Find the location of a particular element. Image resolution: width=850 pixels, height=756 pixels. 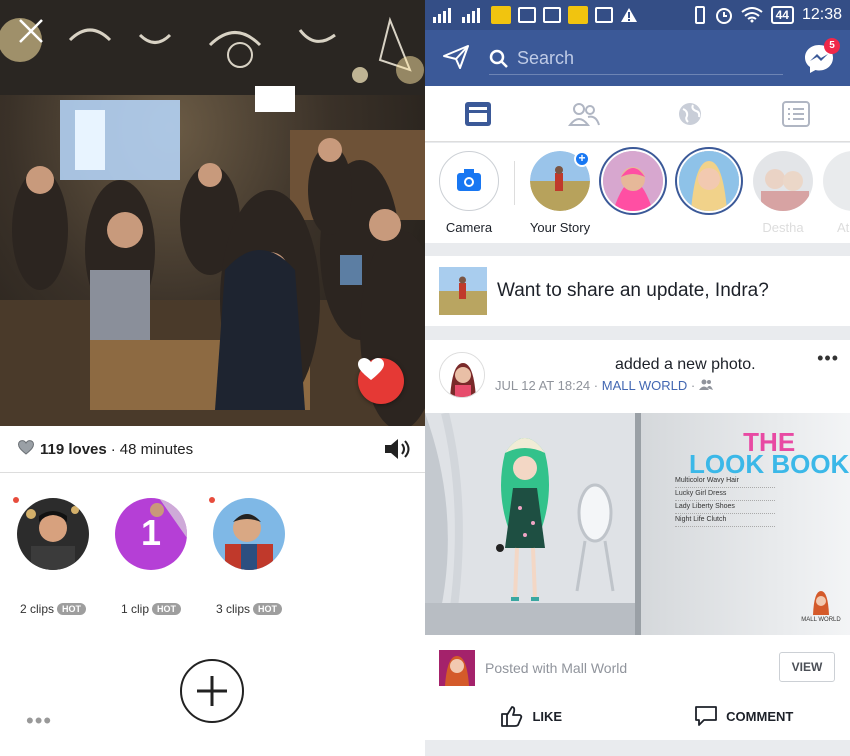

story-camera: Camera is located at coordinates (469, 193).